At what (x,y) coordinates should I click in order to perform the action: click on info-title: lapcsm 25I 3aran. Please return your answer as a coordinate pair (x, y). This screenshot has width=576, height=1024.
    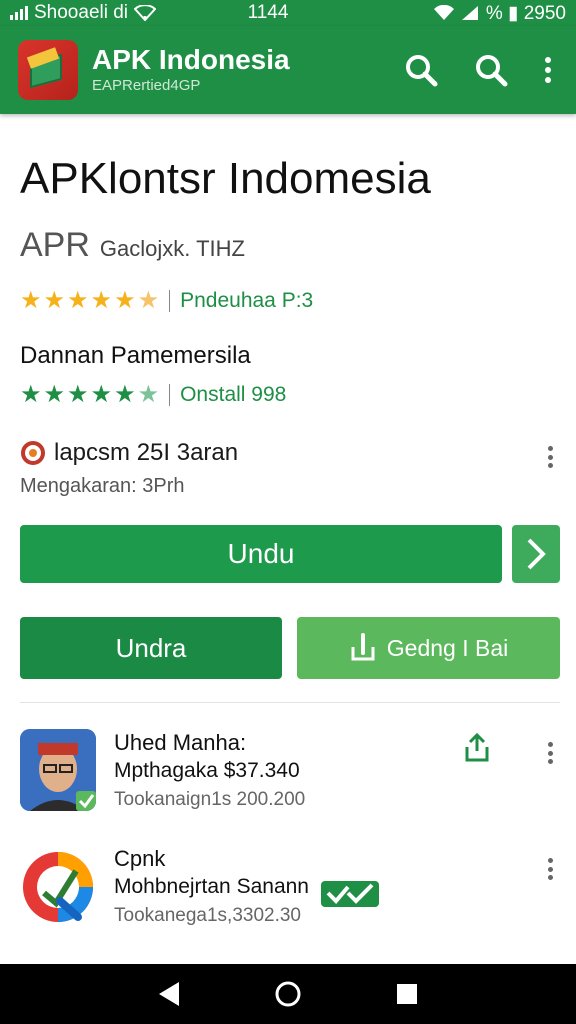
    Looking at the image, I should click on (146, 452).